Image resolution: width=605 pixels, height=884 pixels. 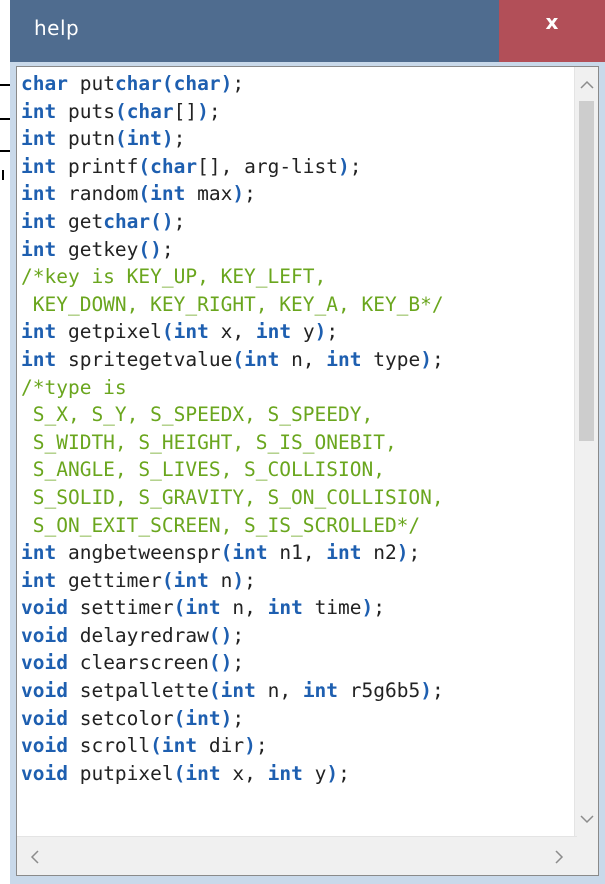 I want to click on code-line: void putpixel(int x, int y);, so click(x=296, y=774).